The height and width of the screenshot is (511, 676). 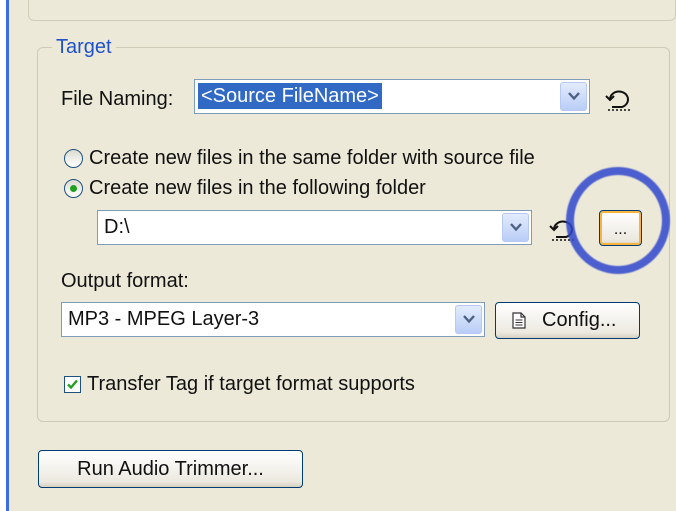 What do you see at coordinates (117, 99) in the screenshot?
I see `file-naming-label: File Naming:` at bounding box center [117, 99].